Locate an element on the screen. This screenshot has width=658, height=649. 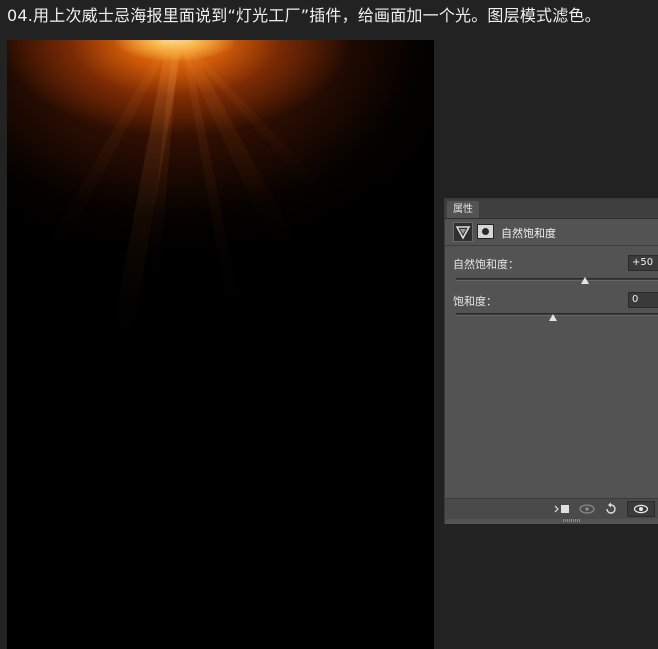
reset-glyph-icon is located at coordinates (611, 508).